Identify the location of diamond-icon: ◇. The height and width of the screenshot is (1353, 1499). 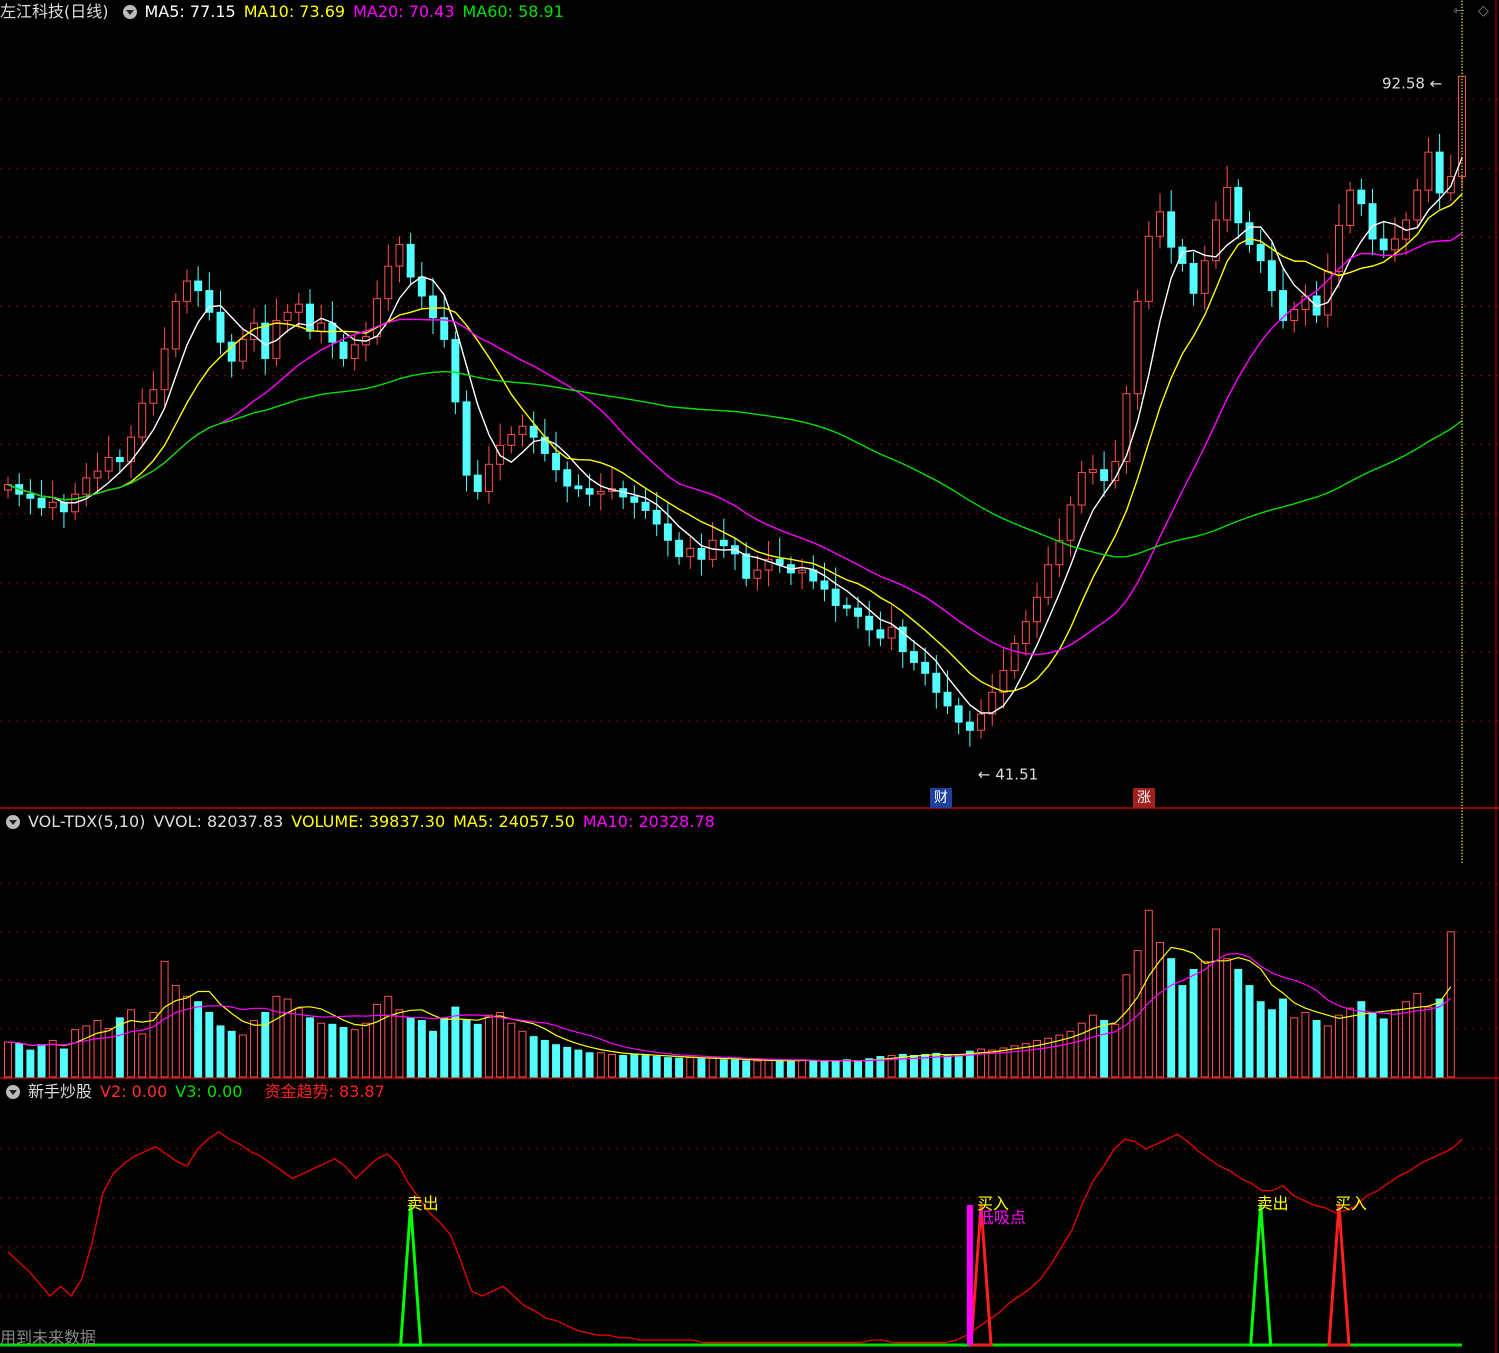
(1483, 11).